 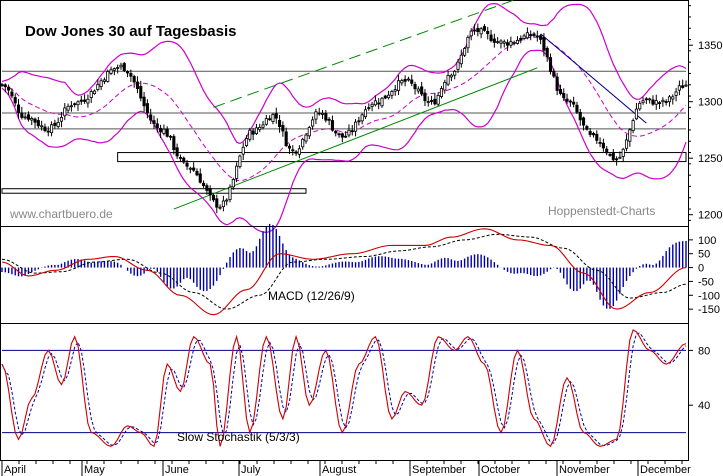 I want to click on price-tick-label: 13500, so click(x=710, y=46).